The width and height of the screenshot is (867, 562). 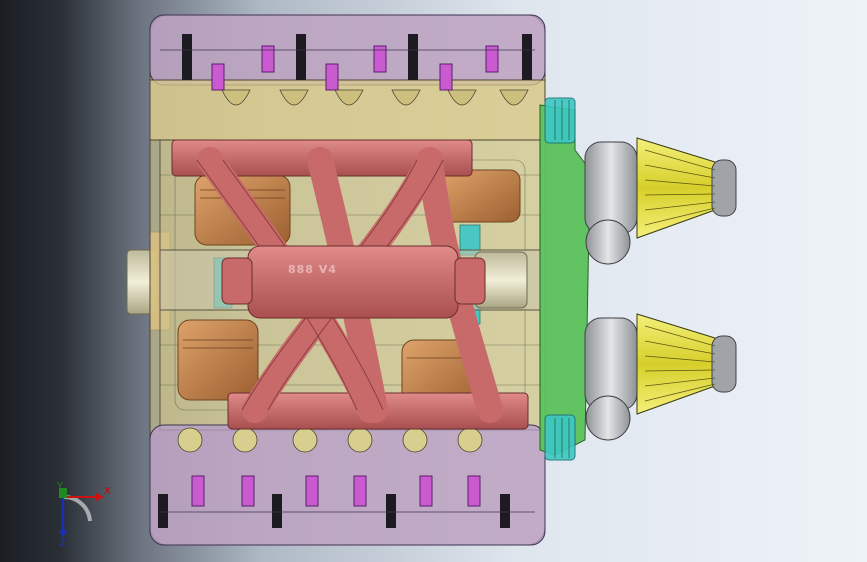 I want to click on timing-cover, so click(x=565, y=279).